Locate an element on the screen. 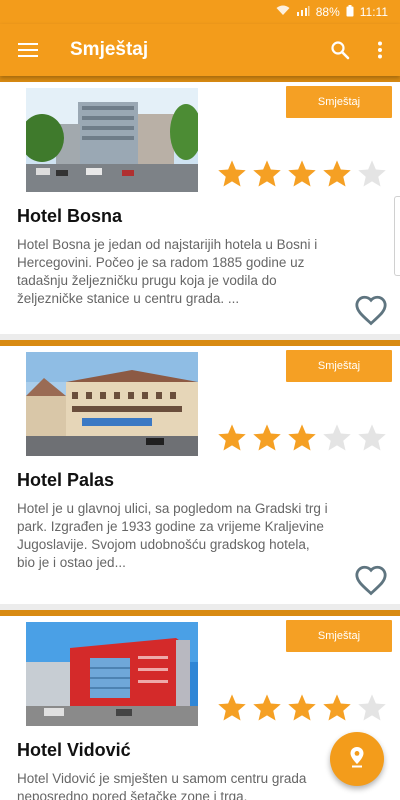 The width and height of the screenshot is (400, 800). wifi-icon is located at coordinates (283, 12).